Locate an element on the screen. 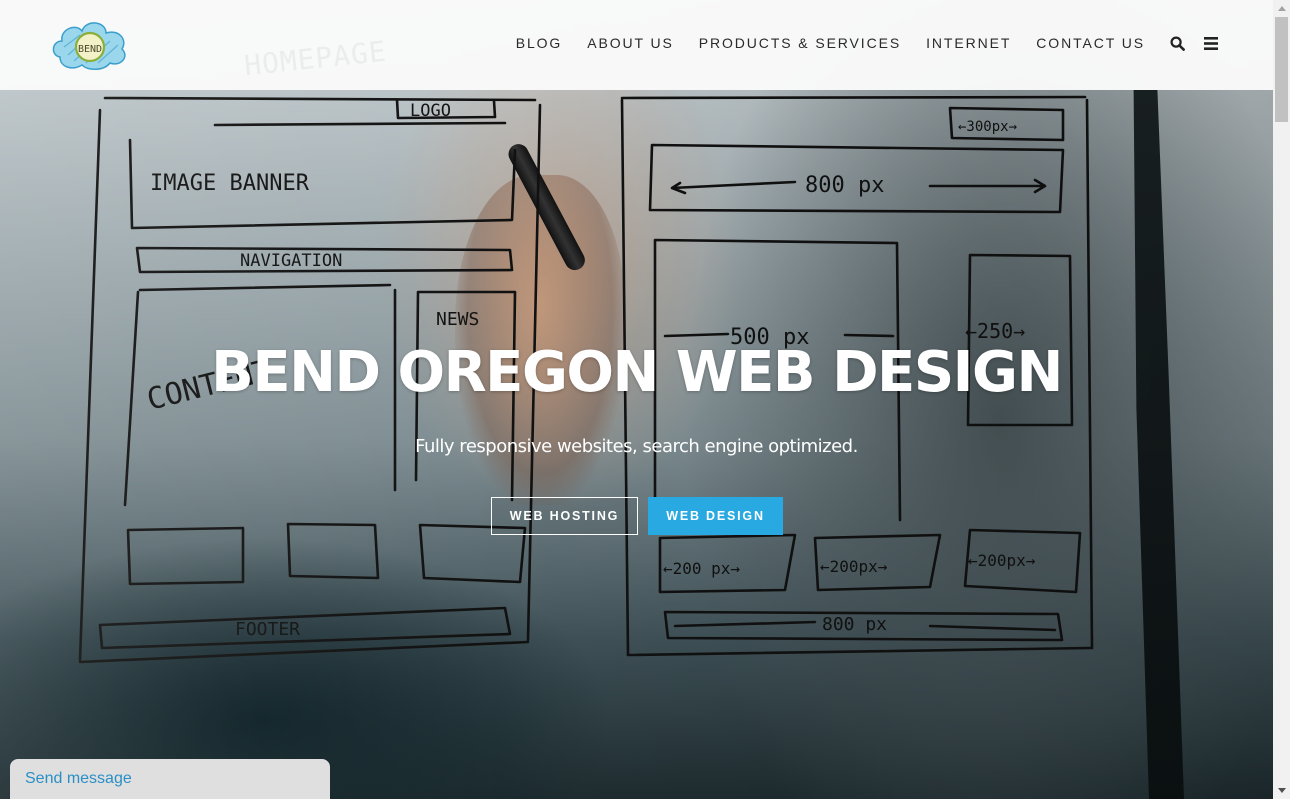 The image size is (1290, 799). nav-link-contact-us: CONTACT US is located at coordinates (1090, 43).